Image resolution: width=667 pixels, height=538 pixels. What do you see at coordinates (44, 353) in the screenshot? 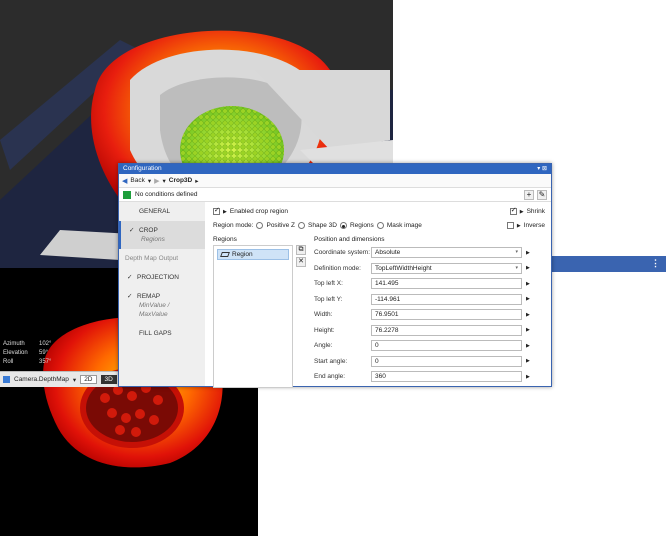
I see `elevation-value: 59°` at bounding box center [44, 353].